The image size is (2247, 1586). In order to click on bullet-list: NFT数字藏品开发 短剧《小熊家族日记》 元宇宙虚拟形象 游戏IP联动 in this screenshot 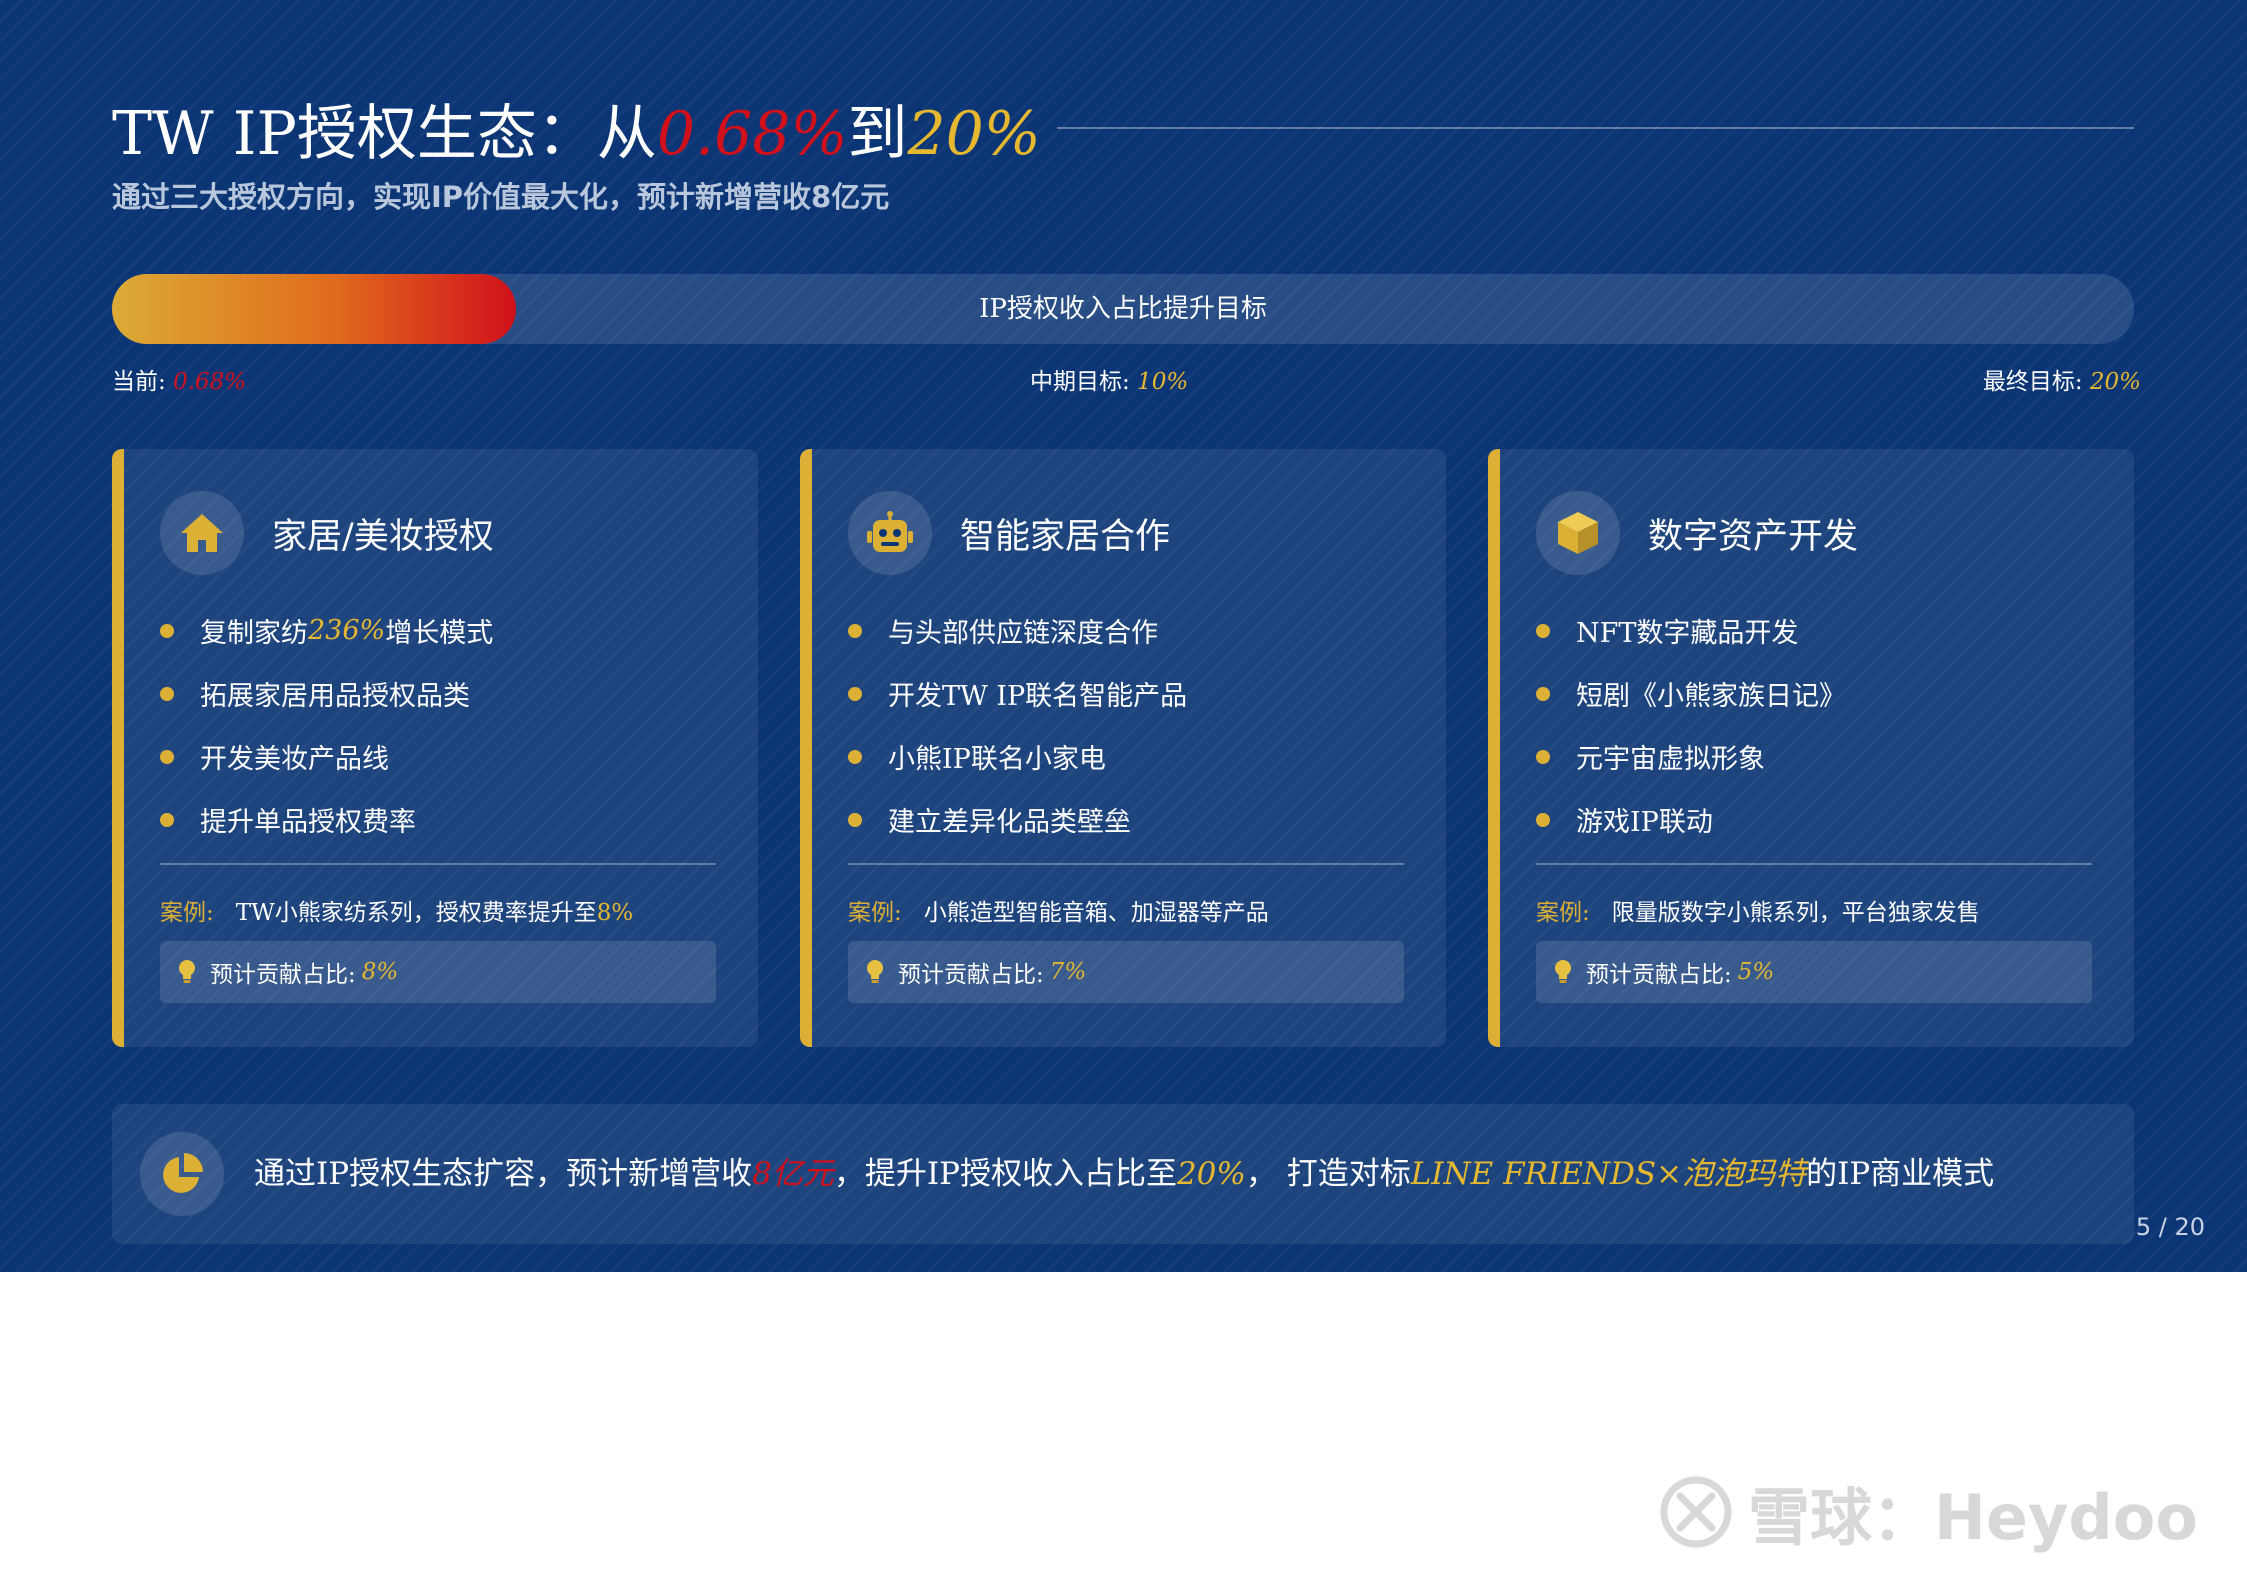, I will do `click(1816, 725)`.